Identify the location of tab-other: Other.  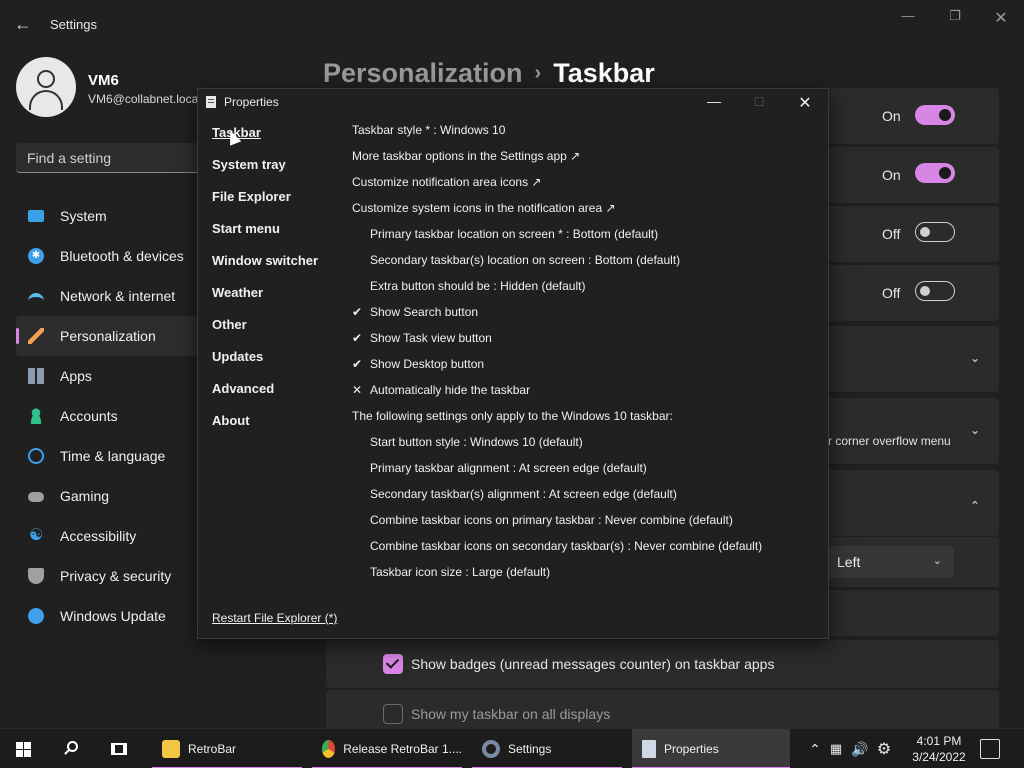
(265, 333).